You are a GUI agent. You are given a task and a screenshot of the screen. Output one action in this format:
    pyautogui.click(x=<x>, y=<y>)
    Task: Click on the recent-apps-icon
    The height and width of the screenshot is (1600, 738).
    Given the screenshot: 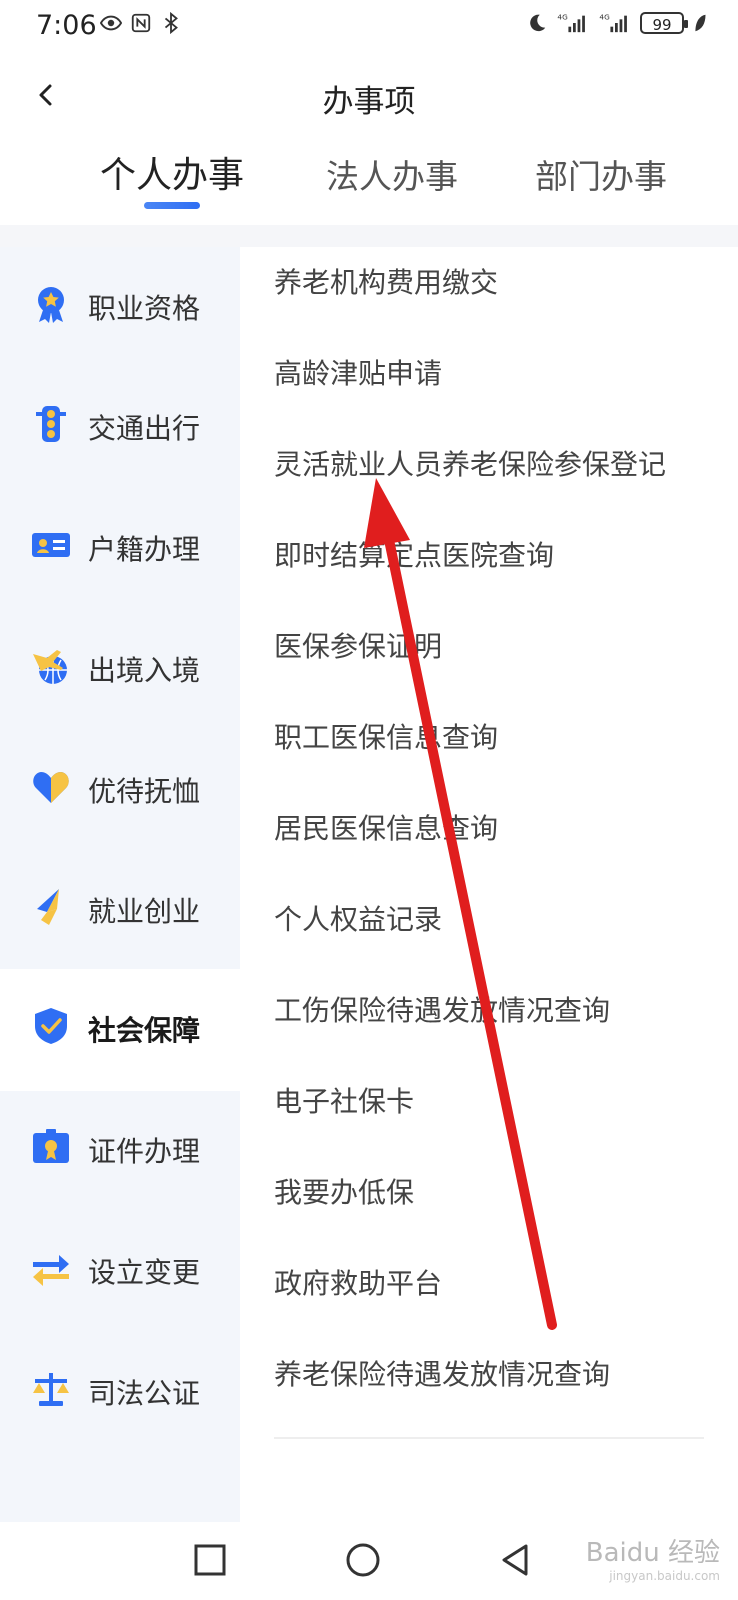 What is the action you would take?
    pyautogui.click(x=210, y=1560)
    